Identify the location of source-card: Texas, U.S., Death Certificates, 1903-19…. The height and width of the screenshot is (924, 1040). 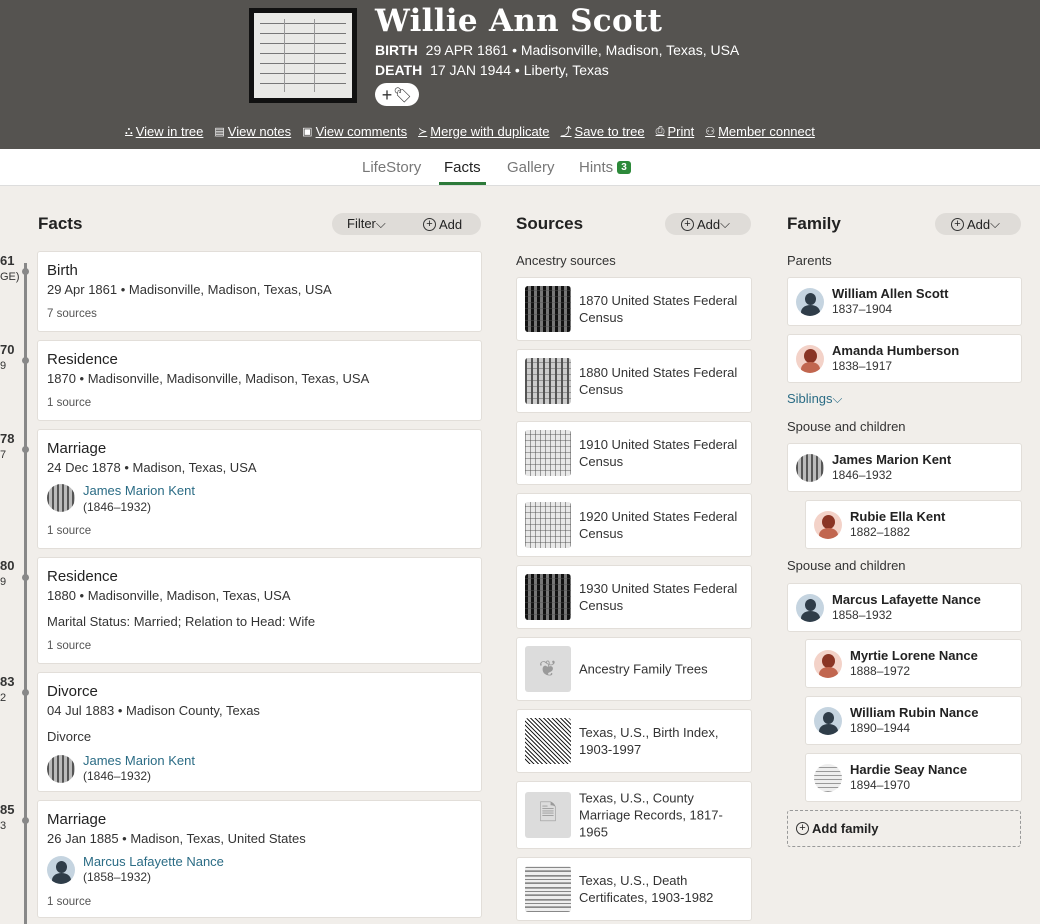
(634, 889).